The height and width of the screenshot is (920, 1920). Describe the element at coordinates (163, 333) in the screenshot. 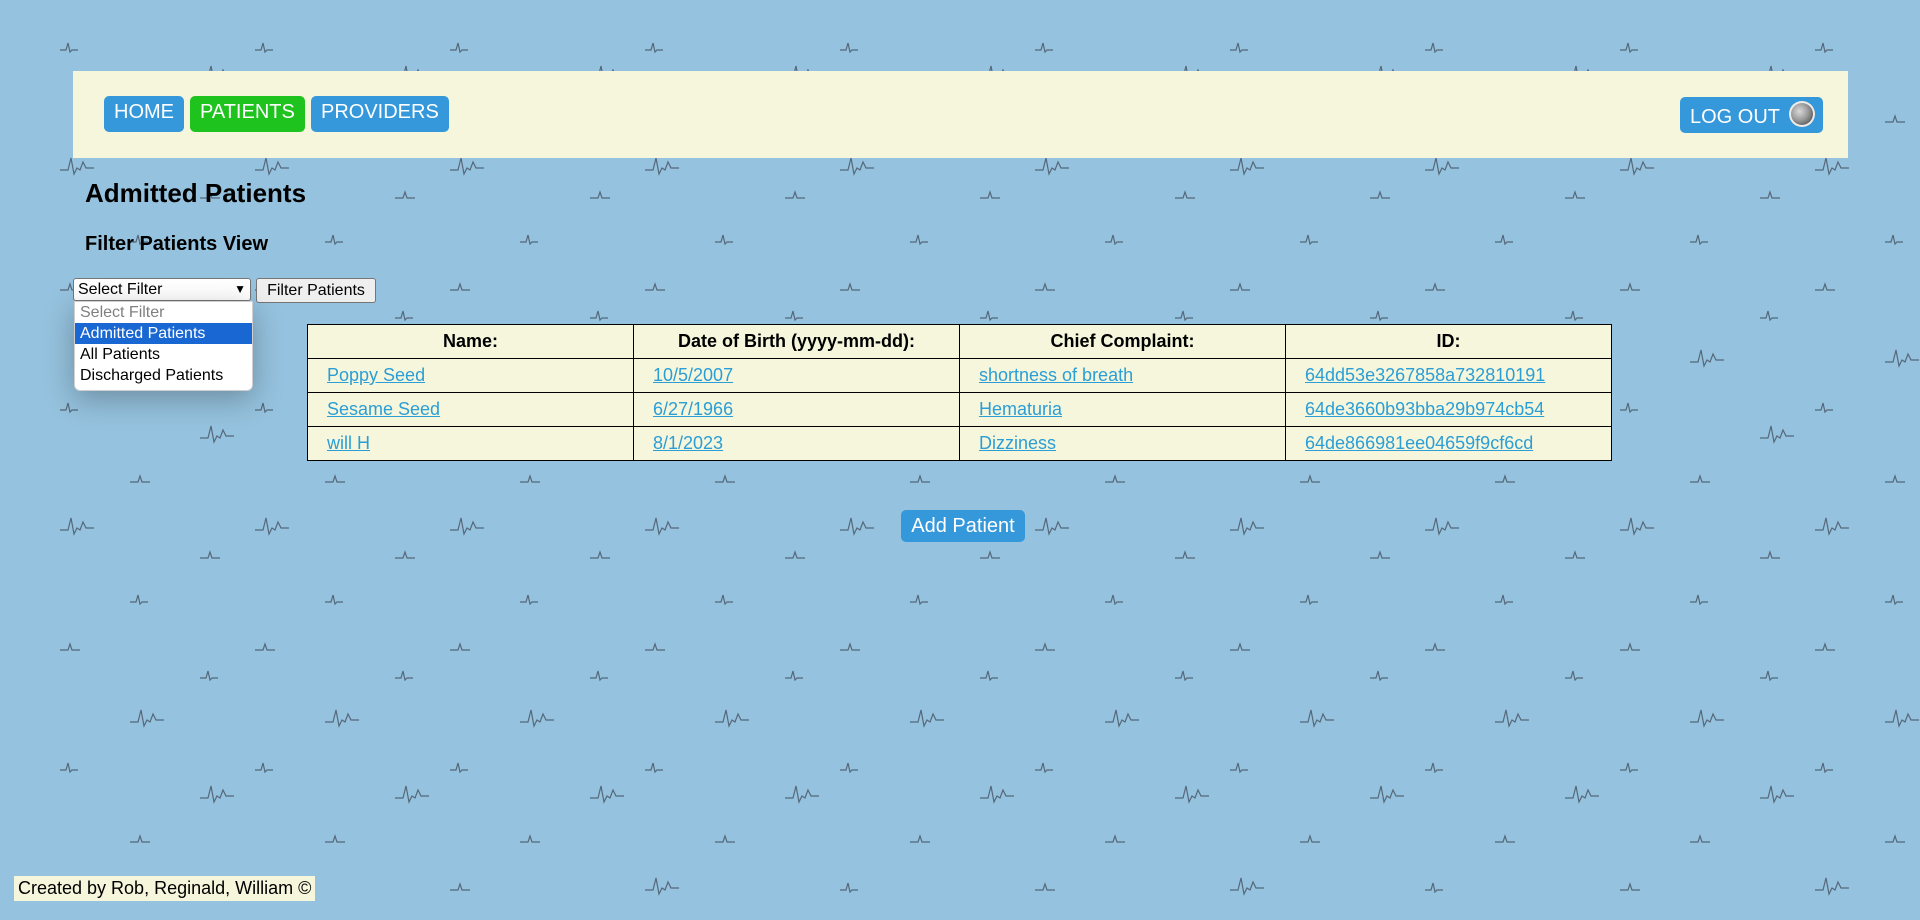

I see `filter-option-admitted-patients: Admitted Patients` at that location.